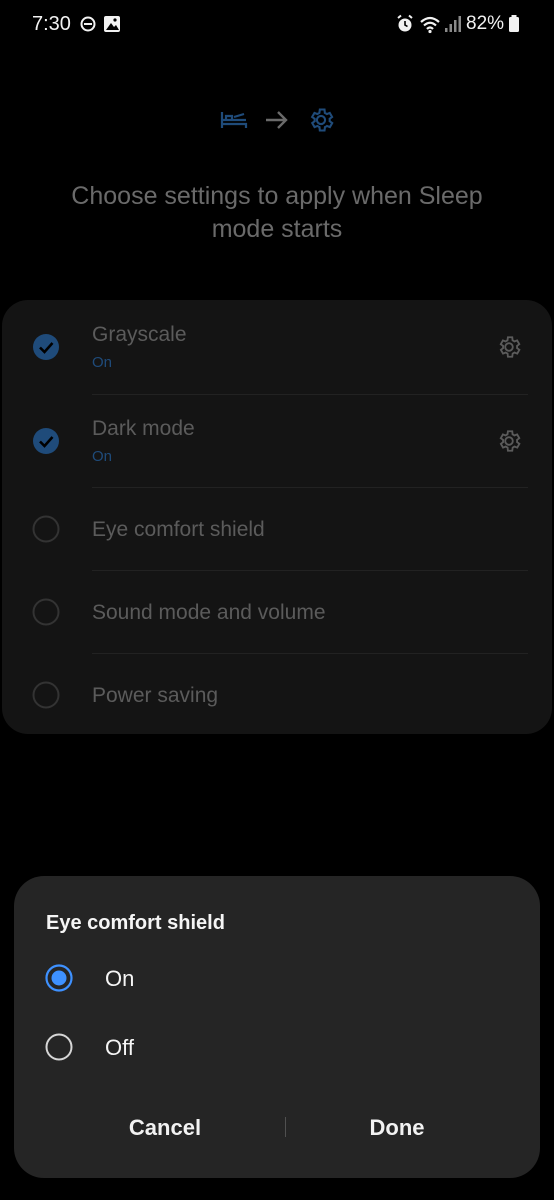  Describe the element at coordinates (139, 334) in the screenshot. I see `setting-label: Grayscale` at that location.